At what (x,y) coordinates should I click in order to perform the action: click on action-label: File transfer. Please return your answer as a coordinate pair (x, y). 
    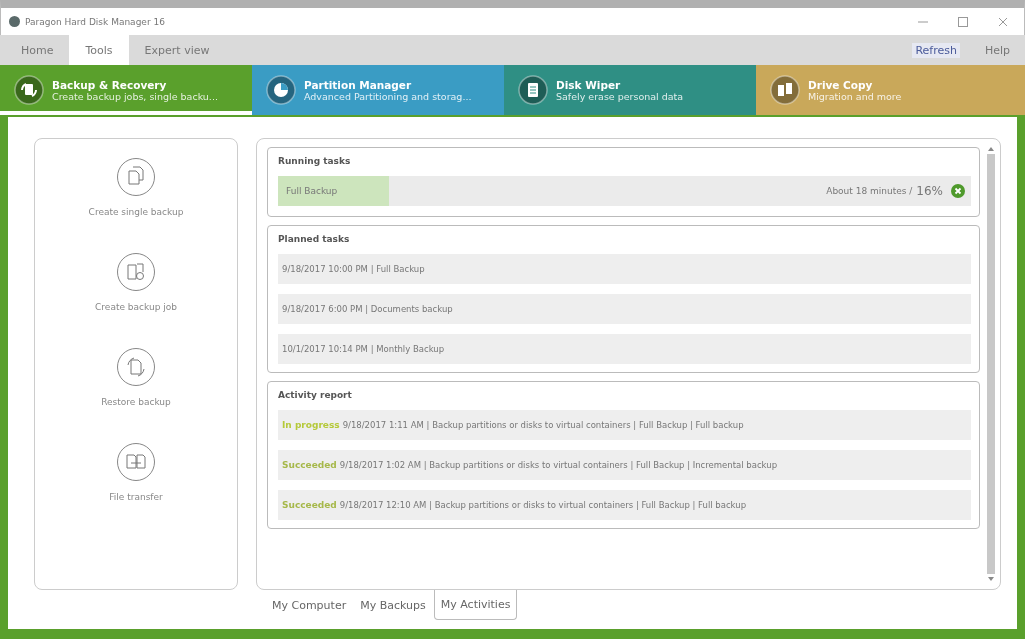
    Looking at the image, I should click on (136, 497).